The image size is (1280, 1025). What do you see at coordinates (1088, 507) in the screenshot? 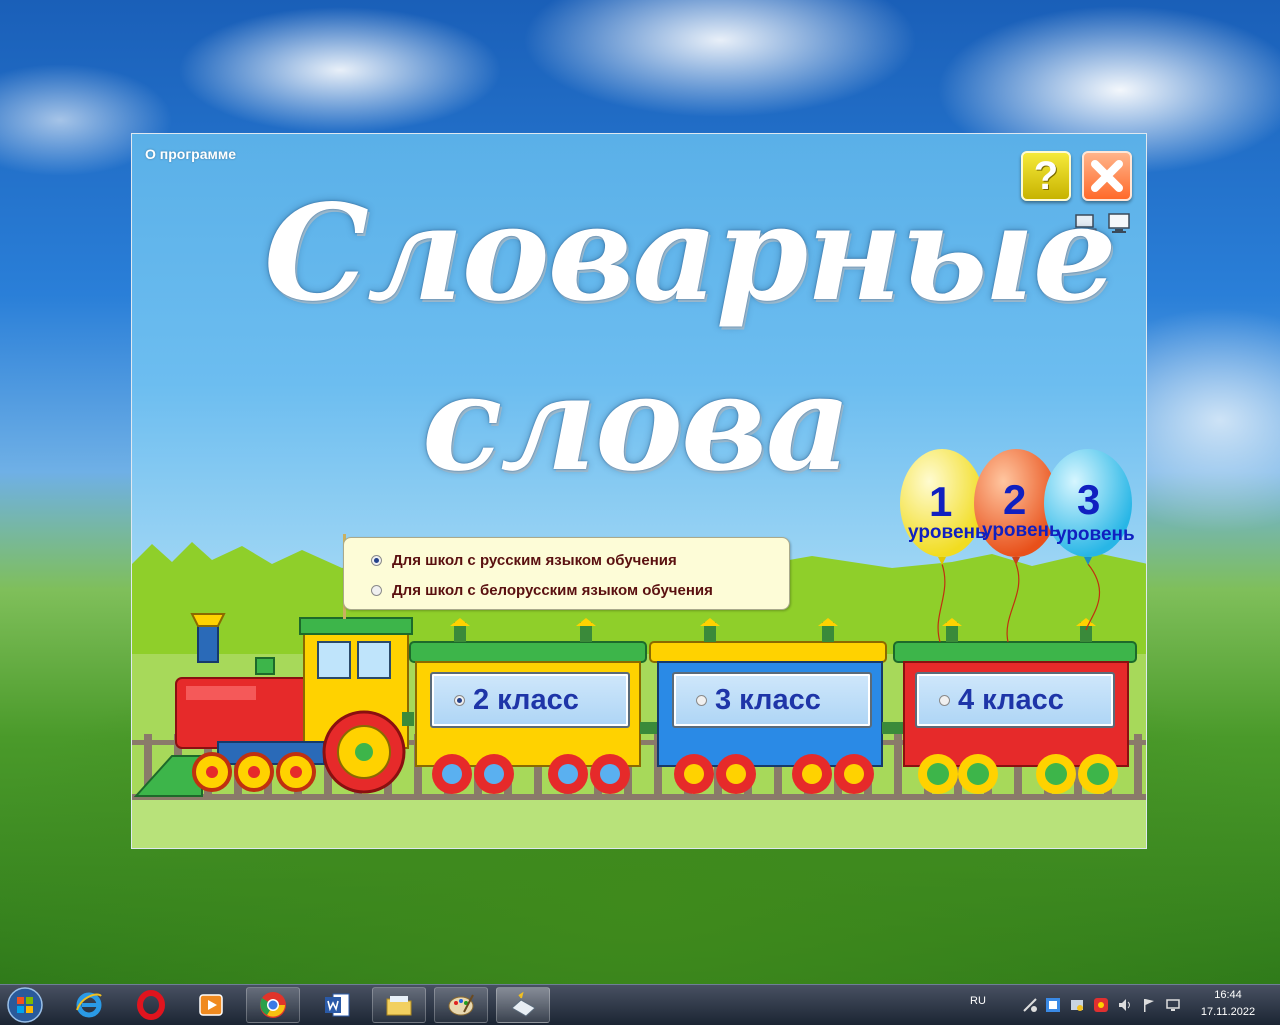
I see `level-3-balloon` at bounding box center [1088, 507].